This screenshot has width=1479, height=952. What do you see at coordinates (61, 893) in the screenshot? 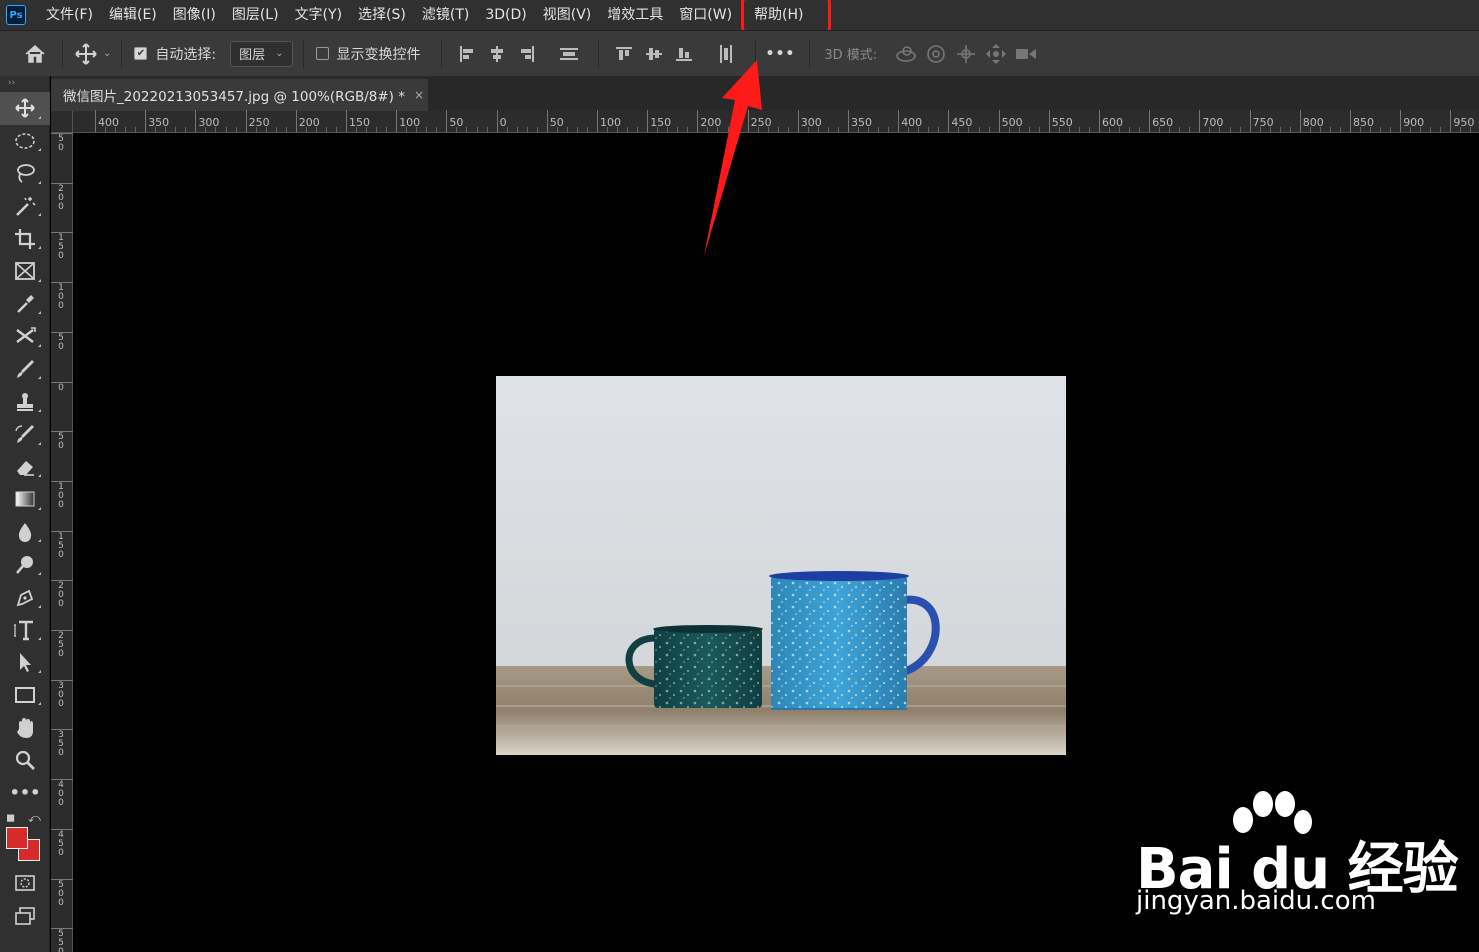
I see `ruler-tick-label: 5 0 0` at bounding box center [61, 893].